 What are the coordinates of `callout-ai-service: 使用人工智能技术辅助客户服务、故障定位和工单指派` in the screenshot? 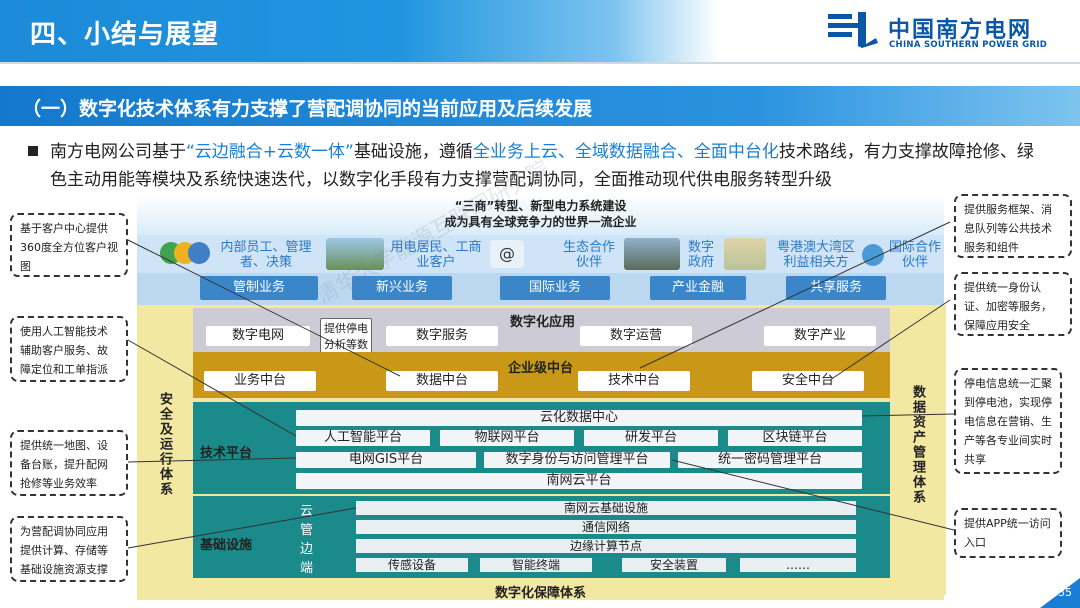 It's located at (69, 349).